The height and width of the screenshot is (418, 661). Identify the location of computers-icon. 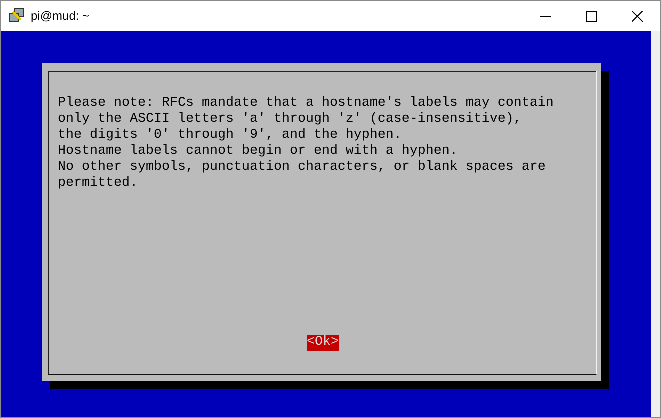
(17, 16).